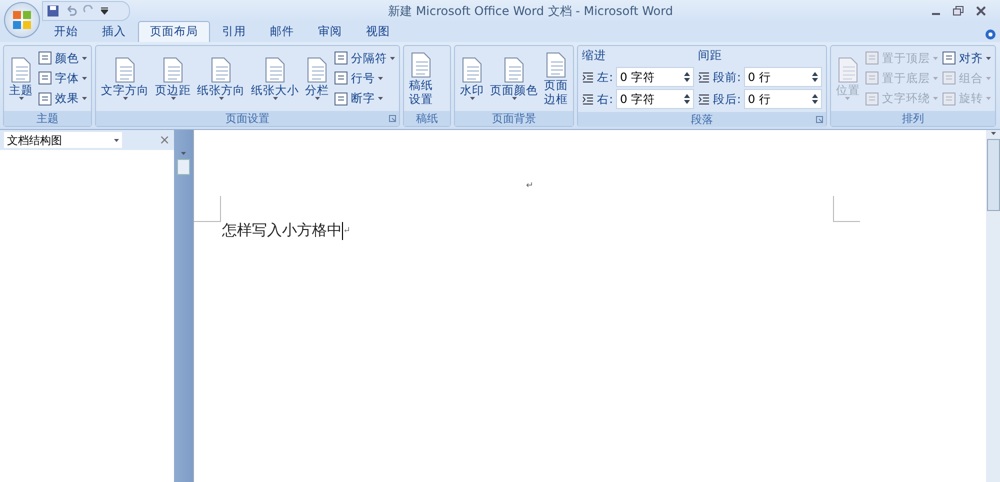  I want to click on ribbon-button: 页面边框, so click(556, 78).